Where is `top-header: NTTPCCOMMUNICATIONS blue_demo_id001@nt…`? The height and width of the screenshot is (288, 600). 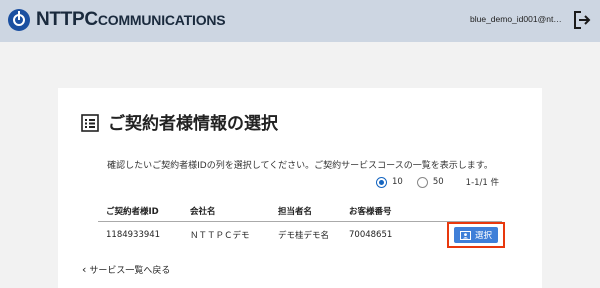
top-header: NTTPCCOMMUNICATIONS blue_demo_id001@nt… is located at coordinates (300, 21).